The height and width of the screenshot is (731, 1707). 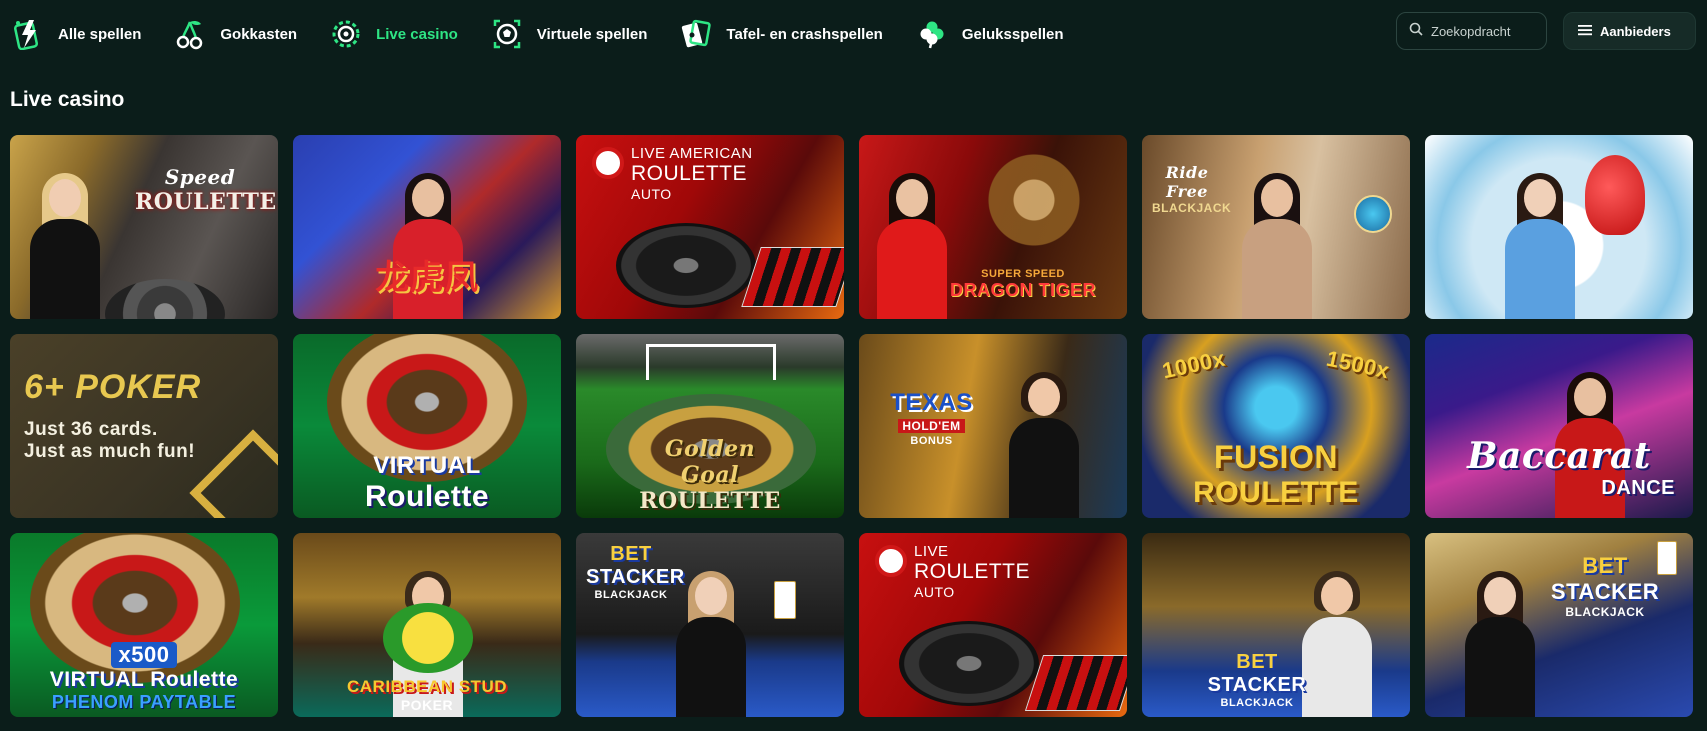 What do you see at coordinates (1192, 189) in the screenshot?
I see `game-title: Ride Free BLACKJACK` at bounding box center [1192, 189].